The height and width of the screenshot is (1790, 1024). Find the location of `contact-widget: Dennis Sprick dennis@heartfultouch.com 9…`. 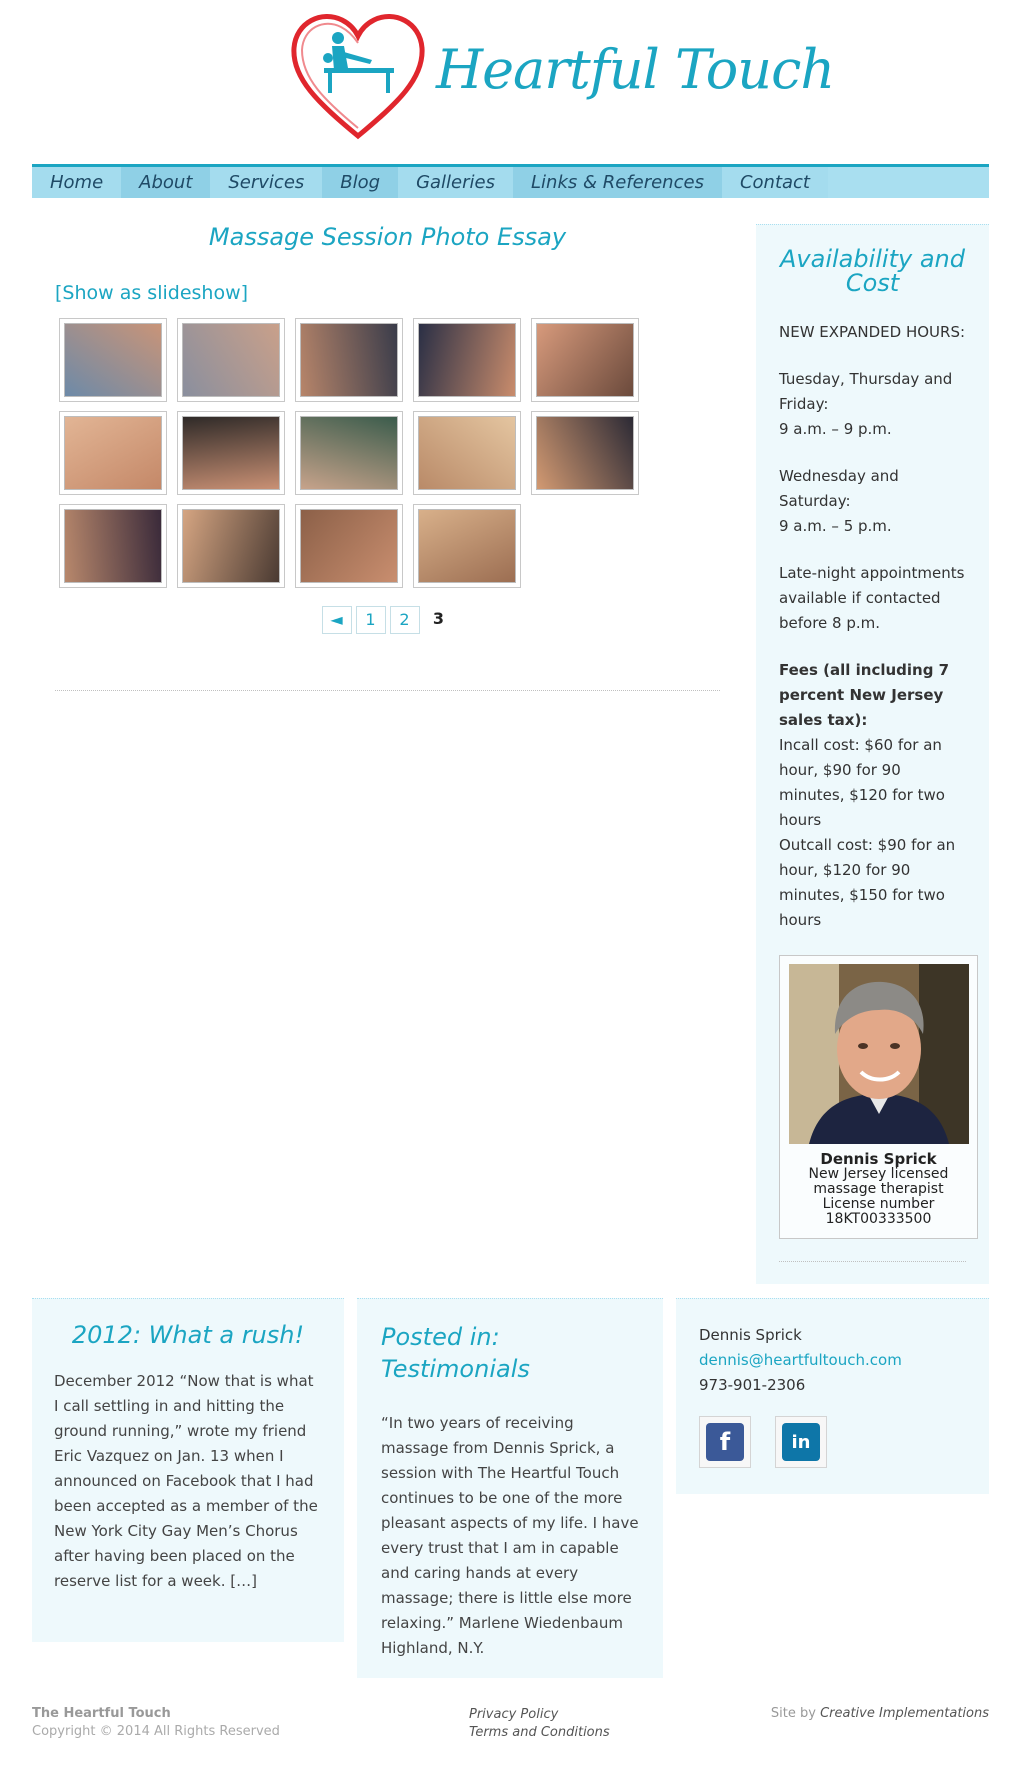

contact-widget: Dennis Sprick dennis@heartfultouch.com 9… is located at coordinates (832, 1396).